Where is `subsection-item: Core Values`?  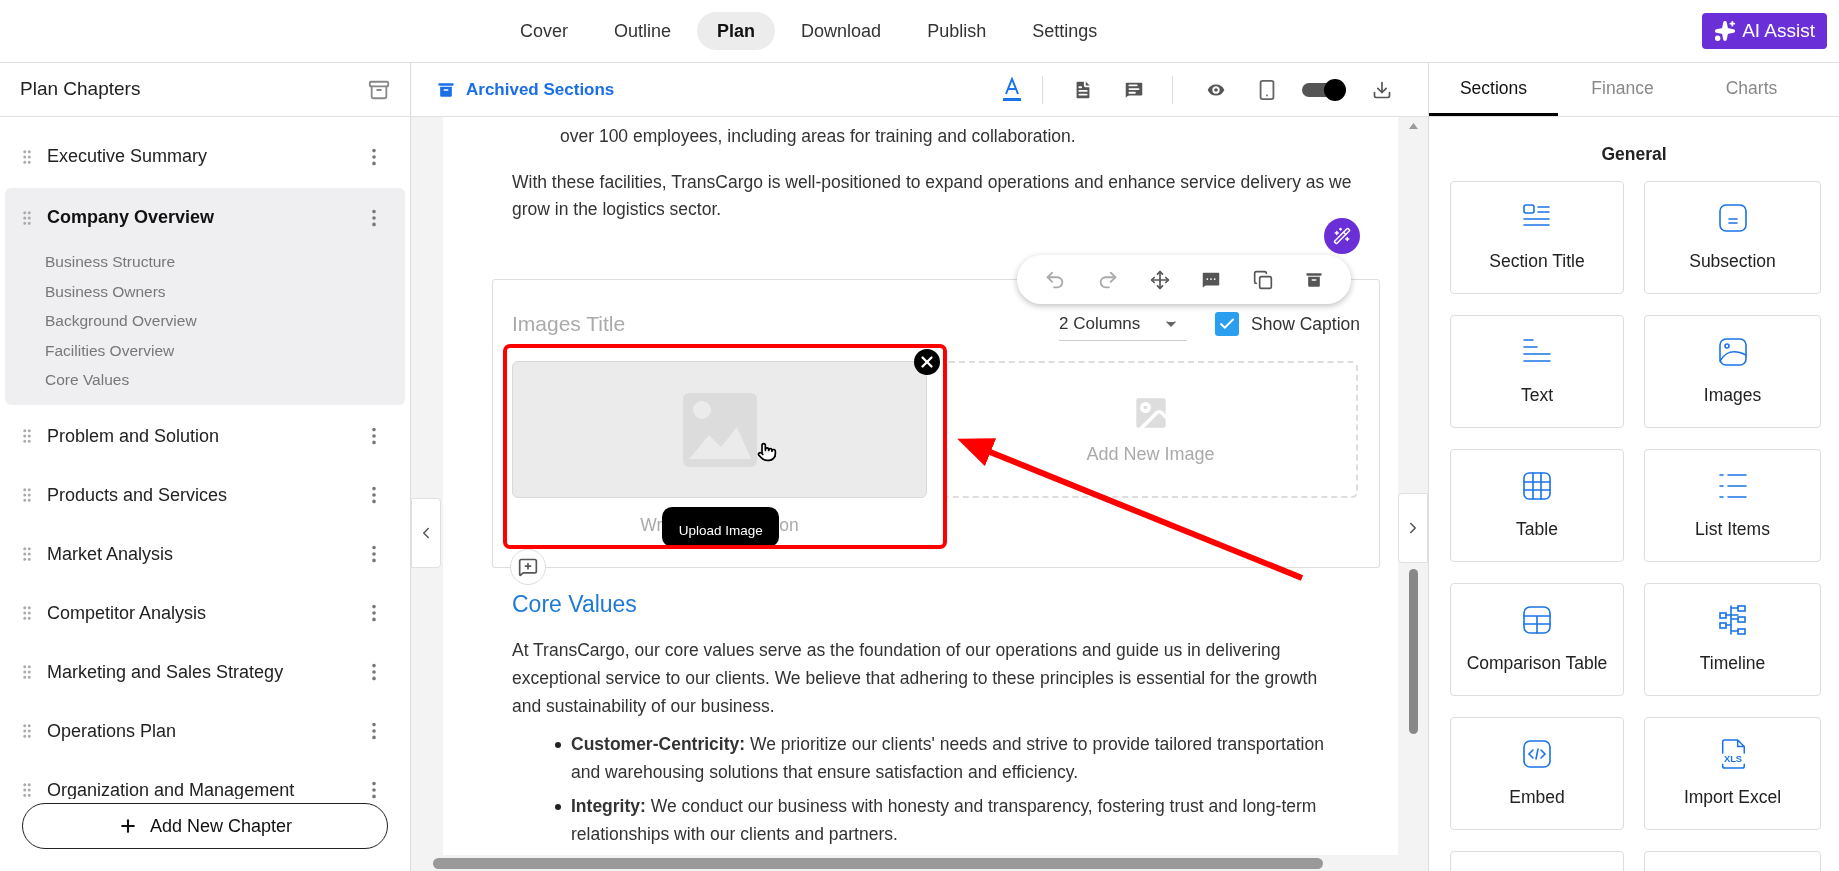 subsection-item: Core Values is located at coordinates (87, 380).